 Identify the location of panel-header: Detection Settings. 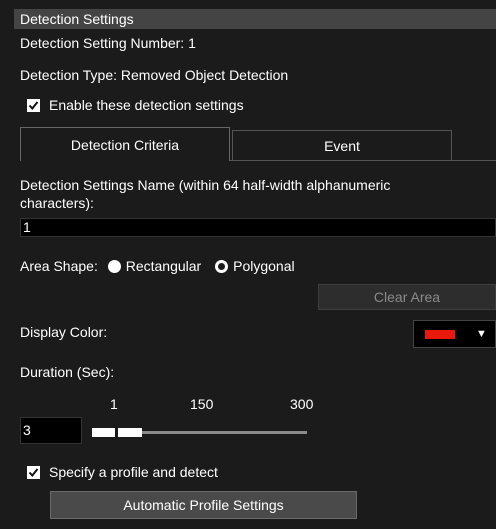
(255, 19).